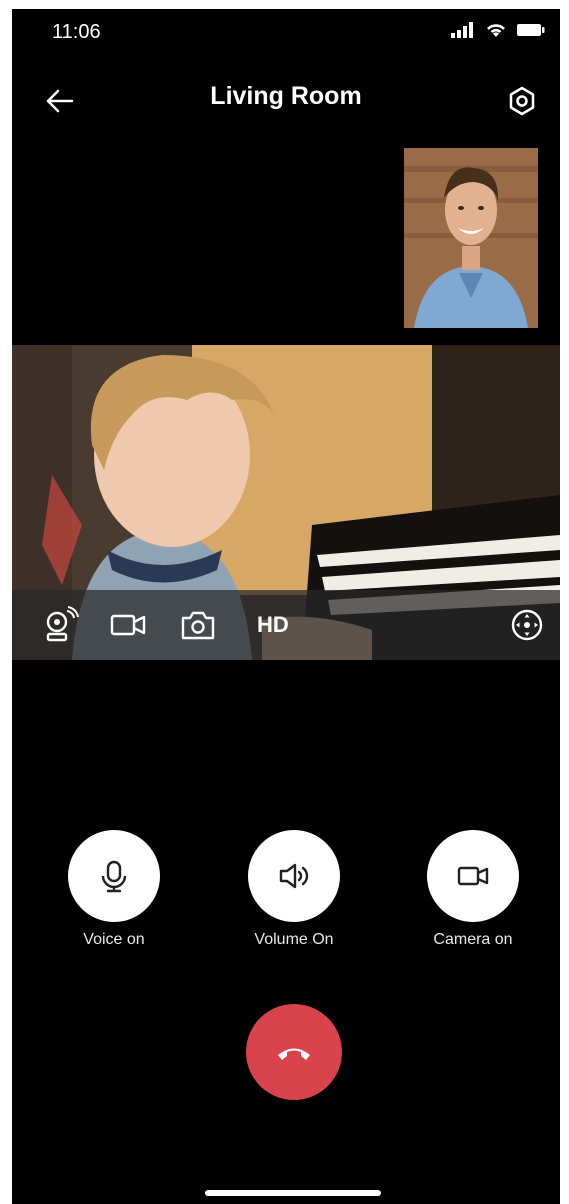  I want to click on battery-icon, so click(531, 30).